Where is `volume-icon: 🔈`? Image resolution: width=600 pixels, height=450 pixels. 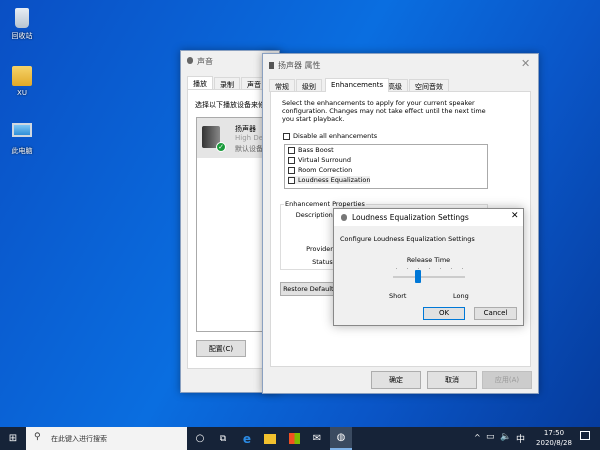 volume-icon: 🔈 is located at coordinates (505, 437).